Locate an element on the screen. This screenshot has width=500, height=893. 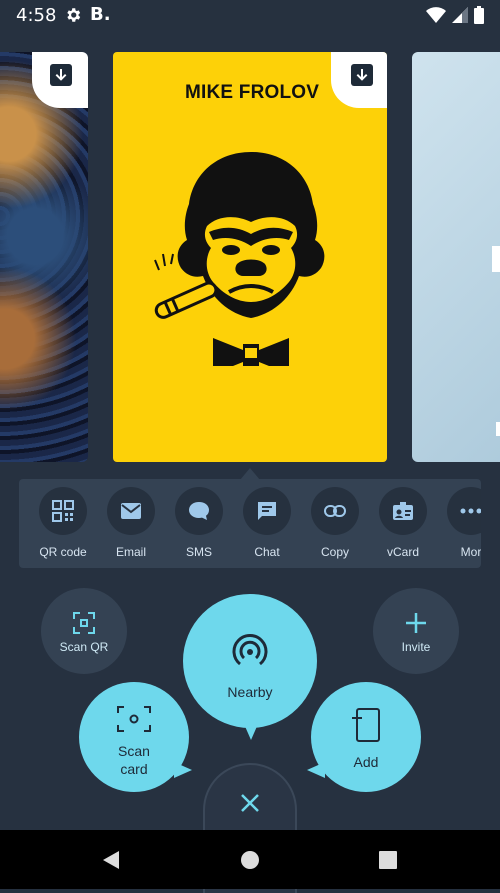
chat-icon is located at coordinates (267, 511).